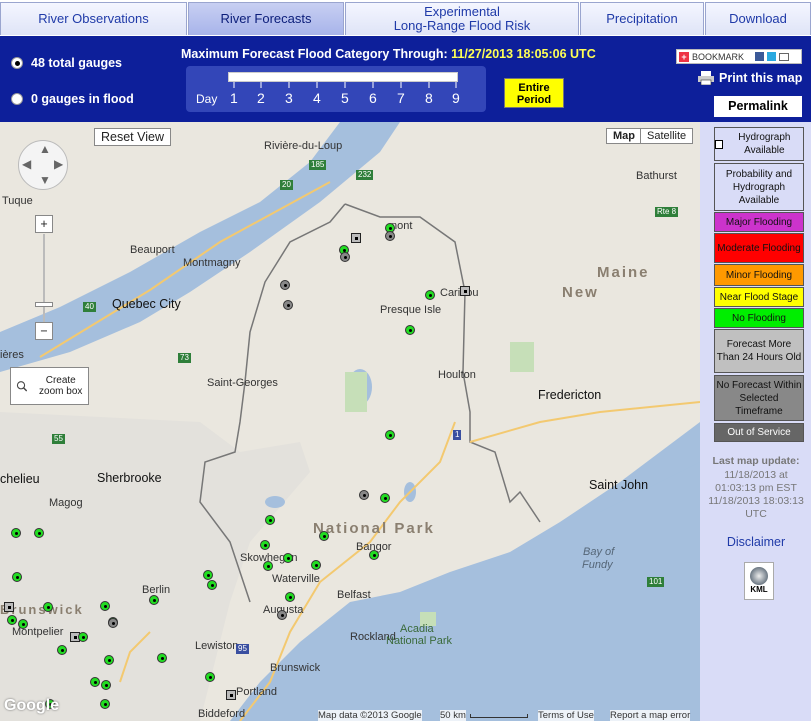  What do you see at coordinates (650, 715) in the screenshot?
I see `report-map-error-link: Report a map error` at bounding box center [650, 715].